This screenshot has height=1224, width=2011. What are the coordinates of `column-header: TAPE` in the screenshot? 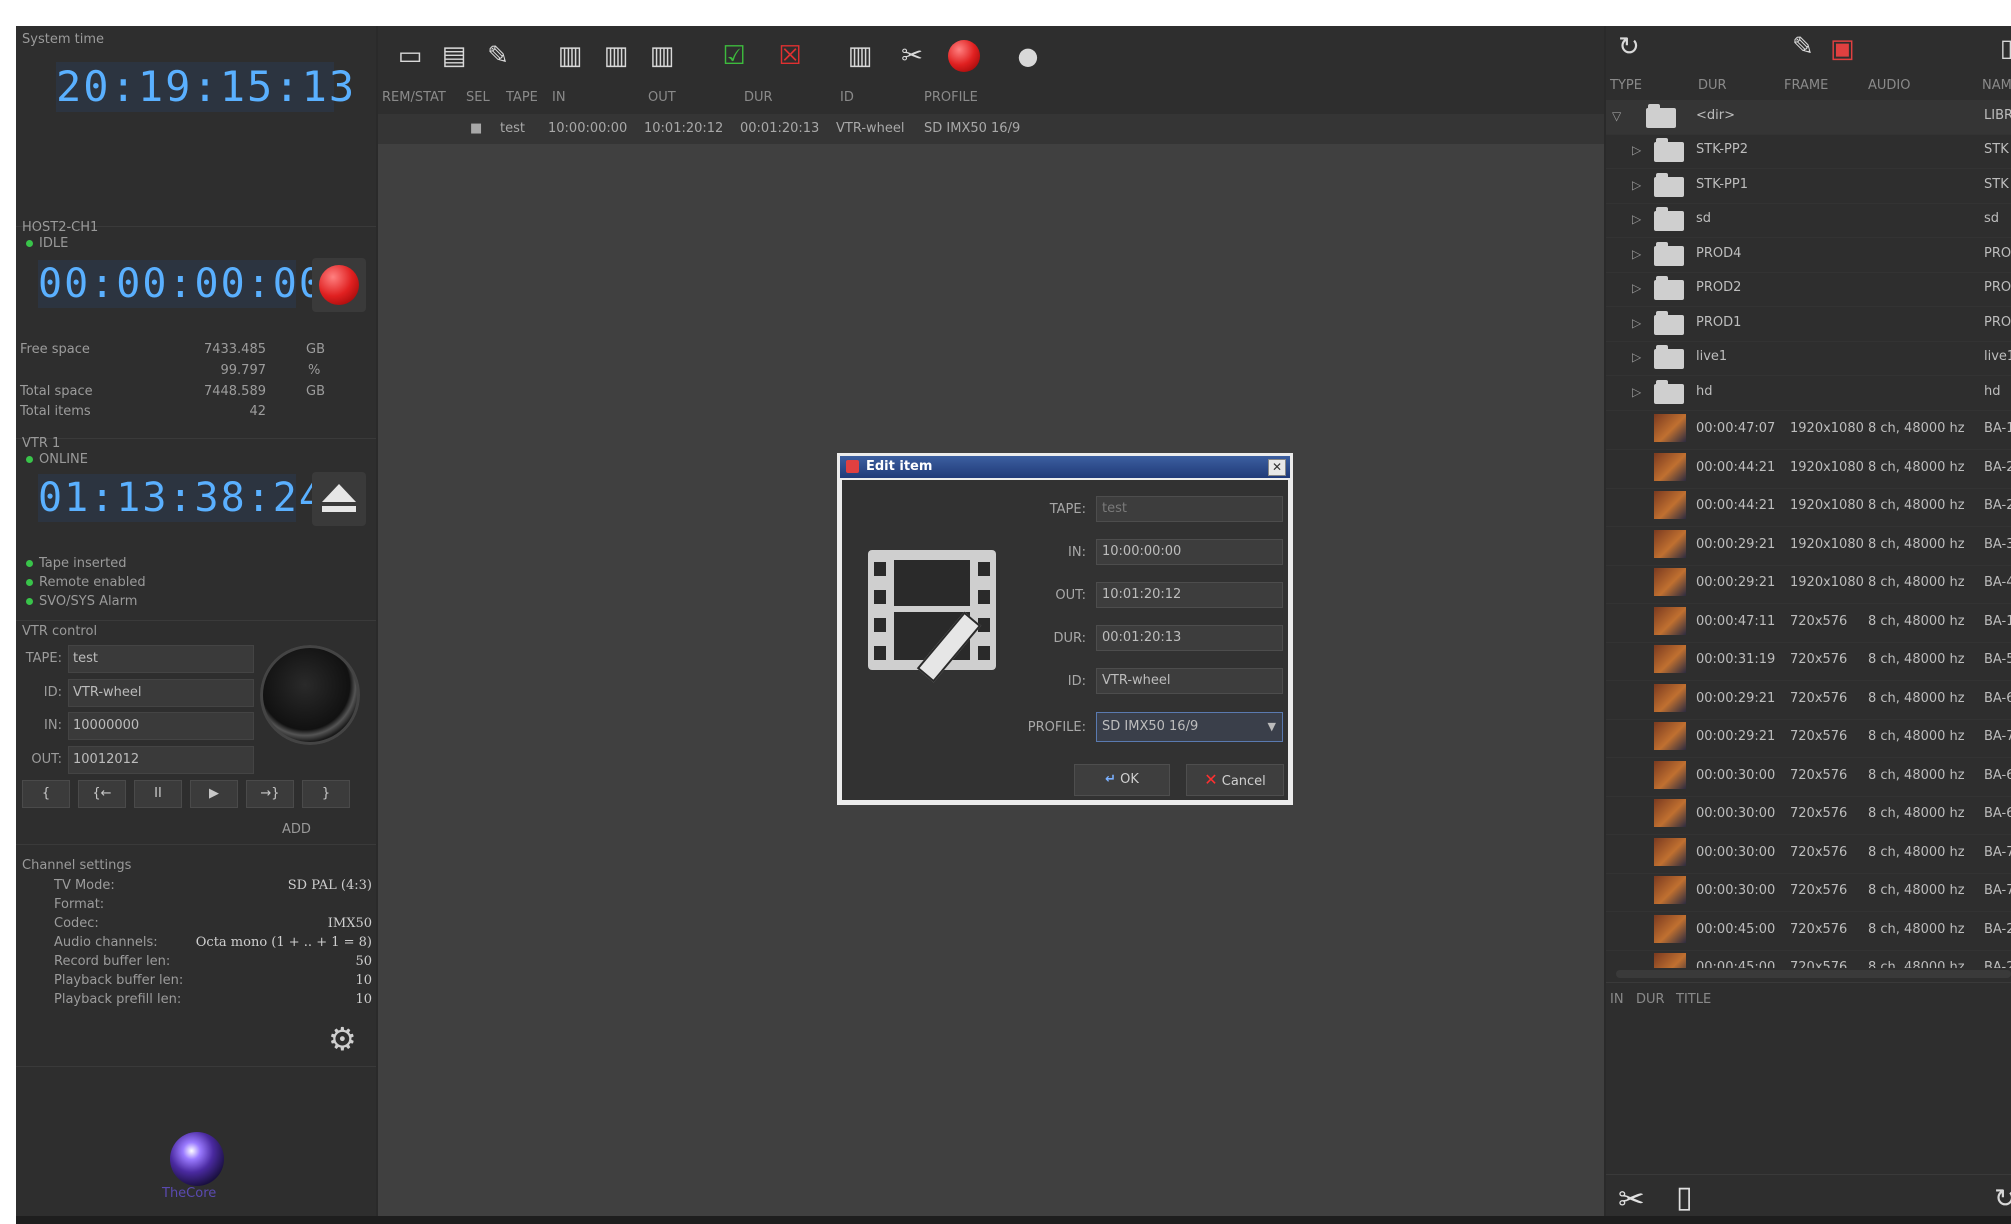 It's located at (522, 97).